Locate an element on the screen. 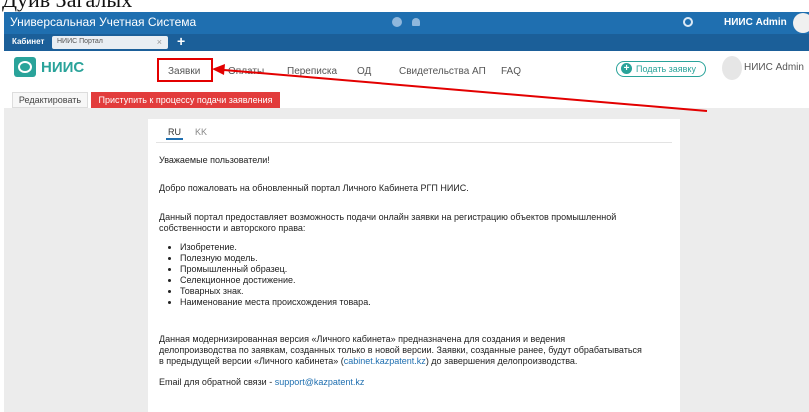 The image size is (809, 412). annotation-arrow-line is located at coordinates (465, 90).